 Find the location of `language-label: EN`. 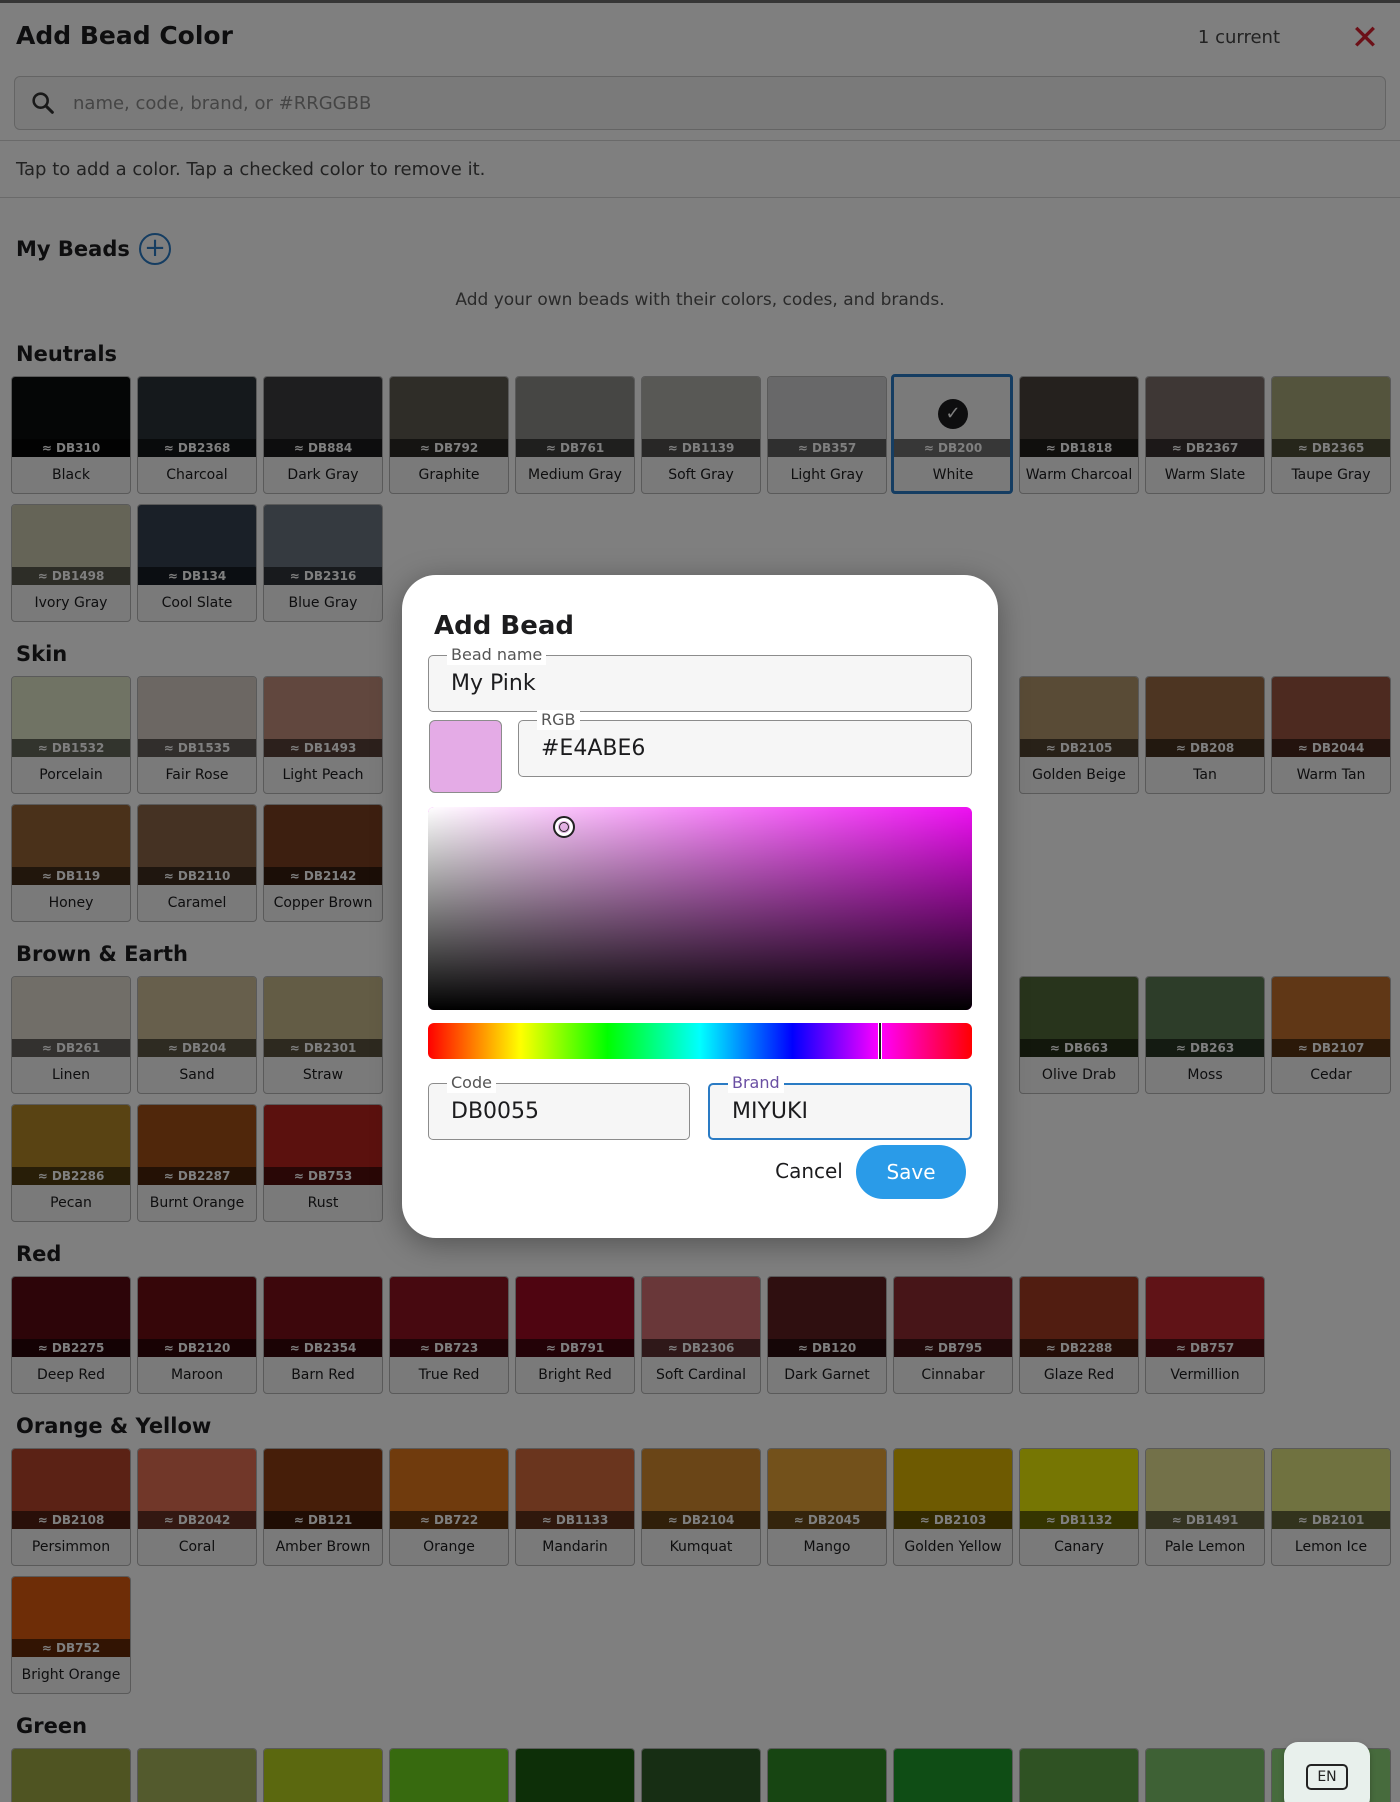

language-label: EN is located at coordinates (1327, 1777).